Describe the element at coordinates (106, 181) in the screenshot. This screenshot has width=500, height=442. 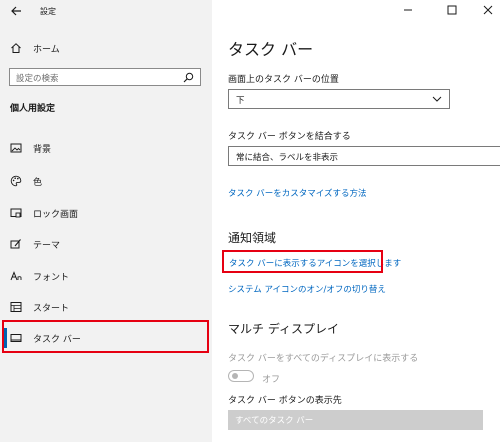
I see `sidebar-item-color: 色` at that location.